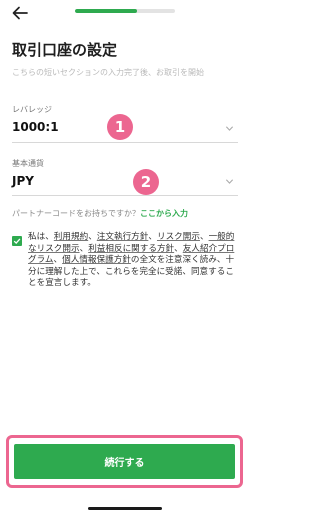 The image size is (320, 515). I want to click on terms-link: 利用規約, so click(71, 237).